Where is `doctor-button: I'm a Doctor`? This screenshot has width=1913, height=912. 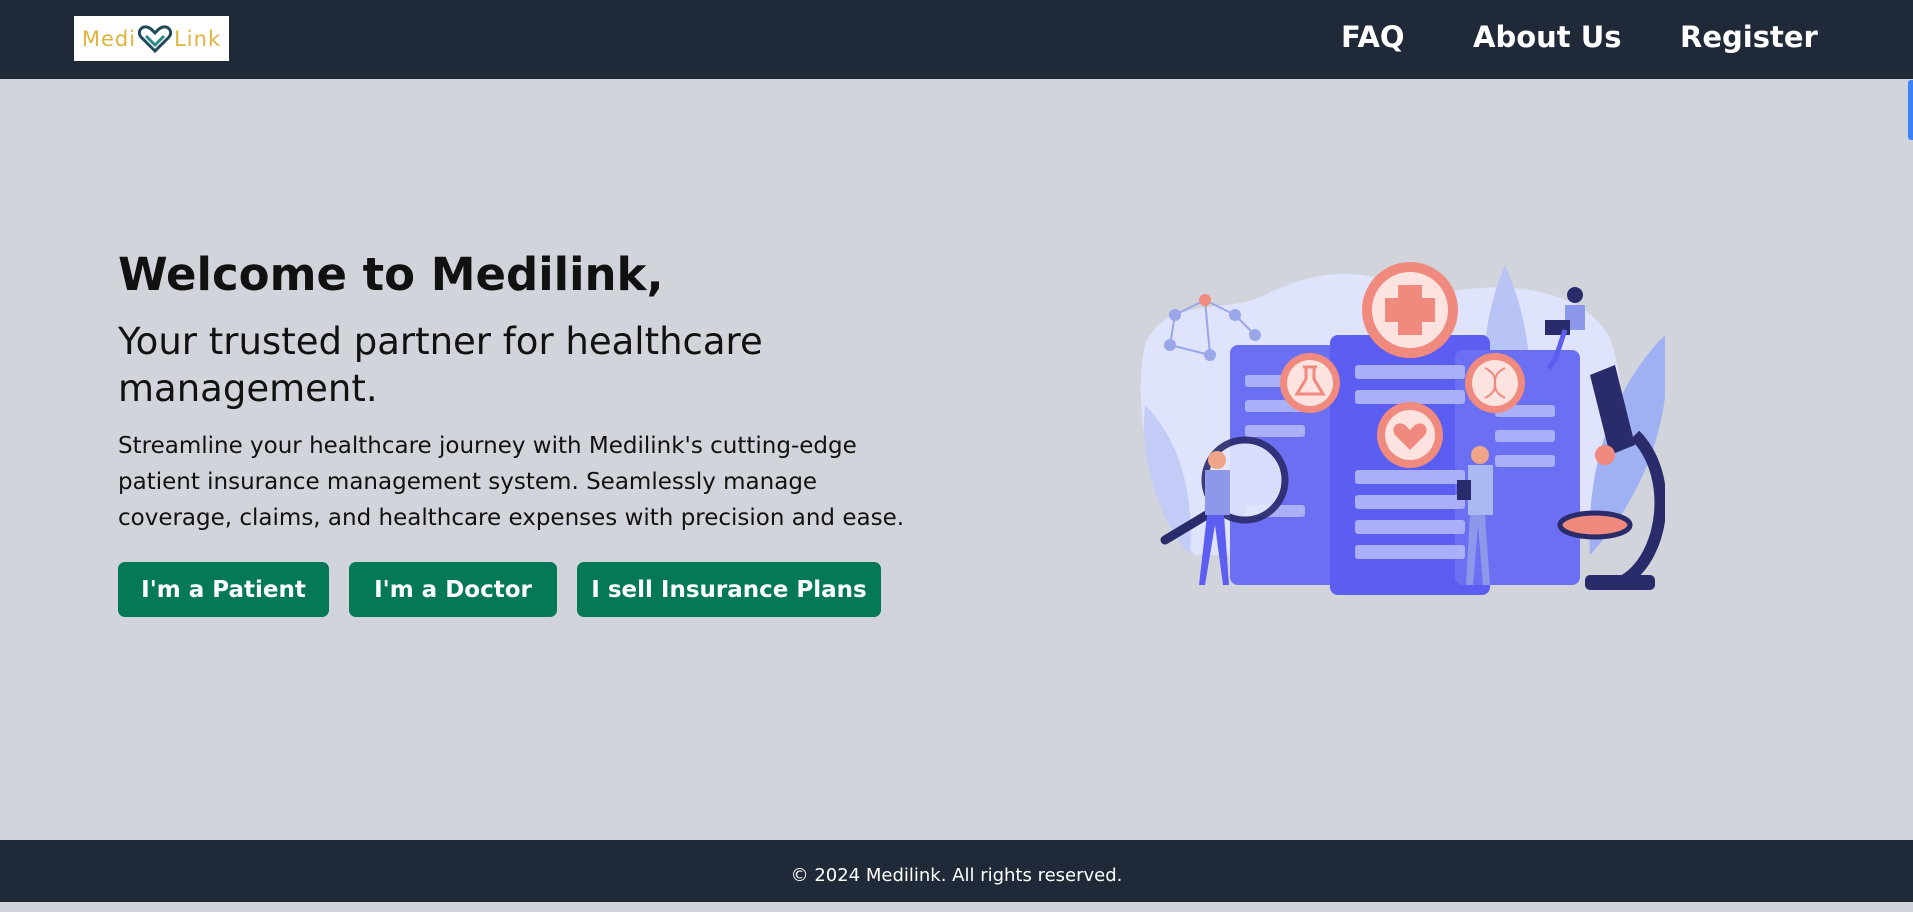
doctor-button: I'm a Doctor is located at coordinates (453, 589).